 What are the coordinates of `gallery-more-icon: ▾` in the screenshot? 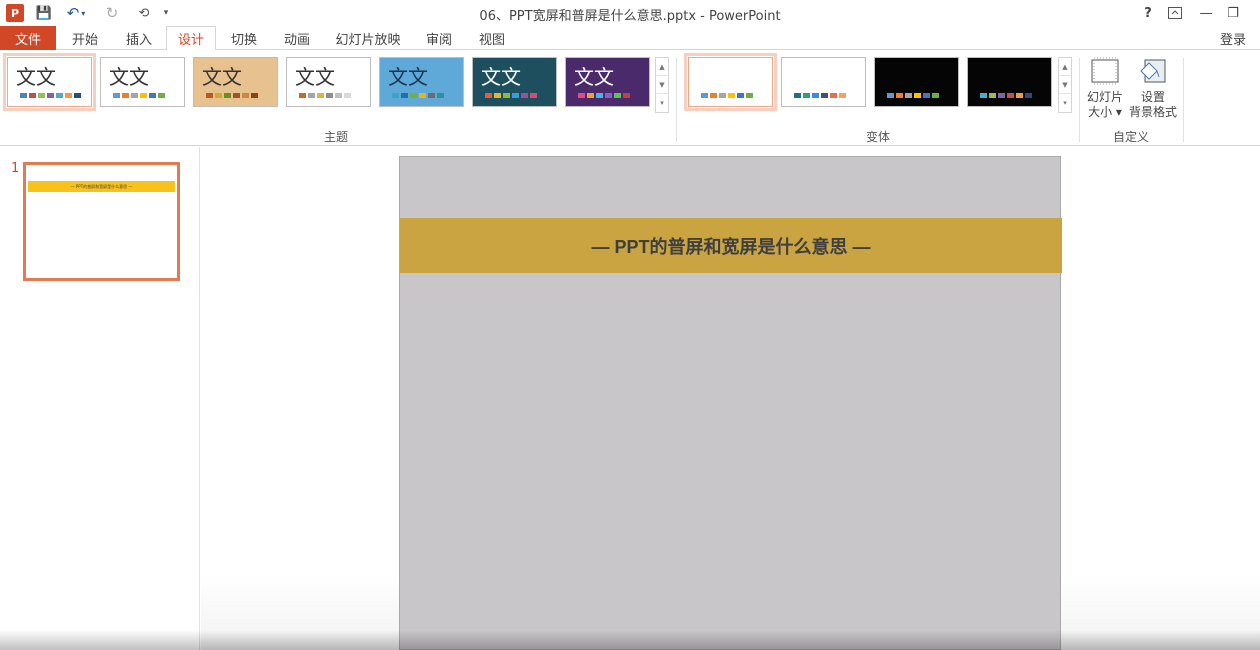 It's located at (662, 103).